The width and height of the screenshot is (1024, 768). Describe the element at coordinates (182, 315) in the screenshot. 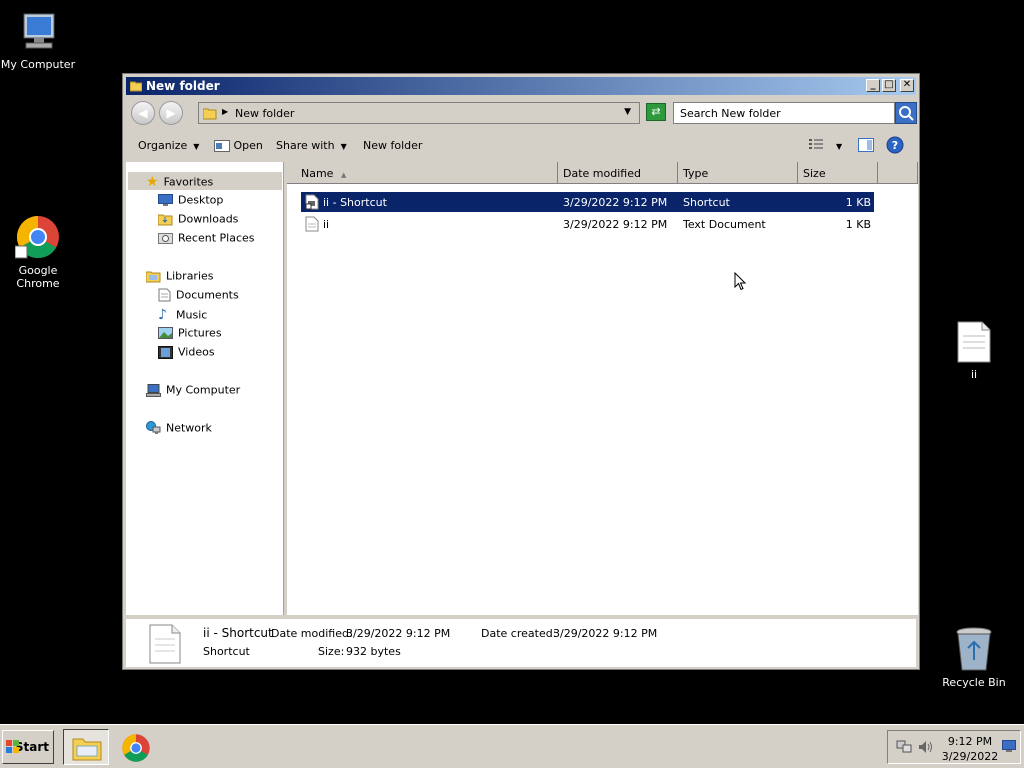

I see `nav-item-music: ♪ Music` at that location.